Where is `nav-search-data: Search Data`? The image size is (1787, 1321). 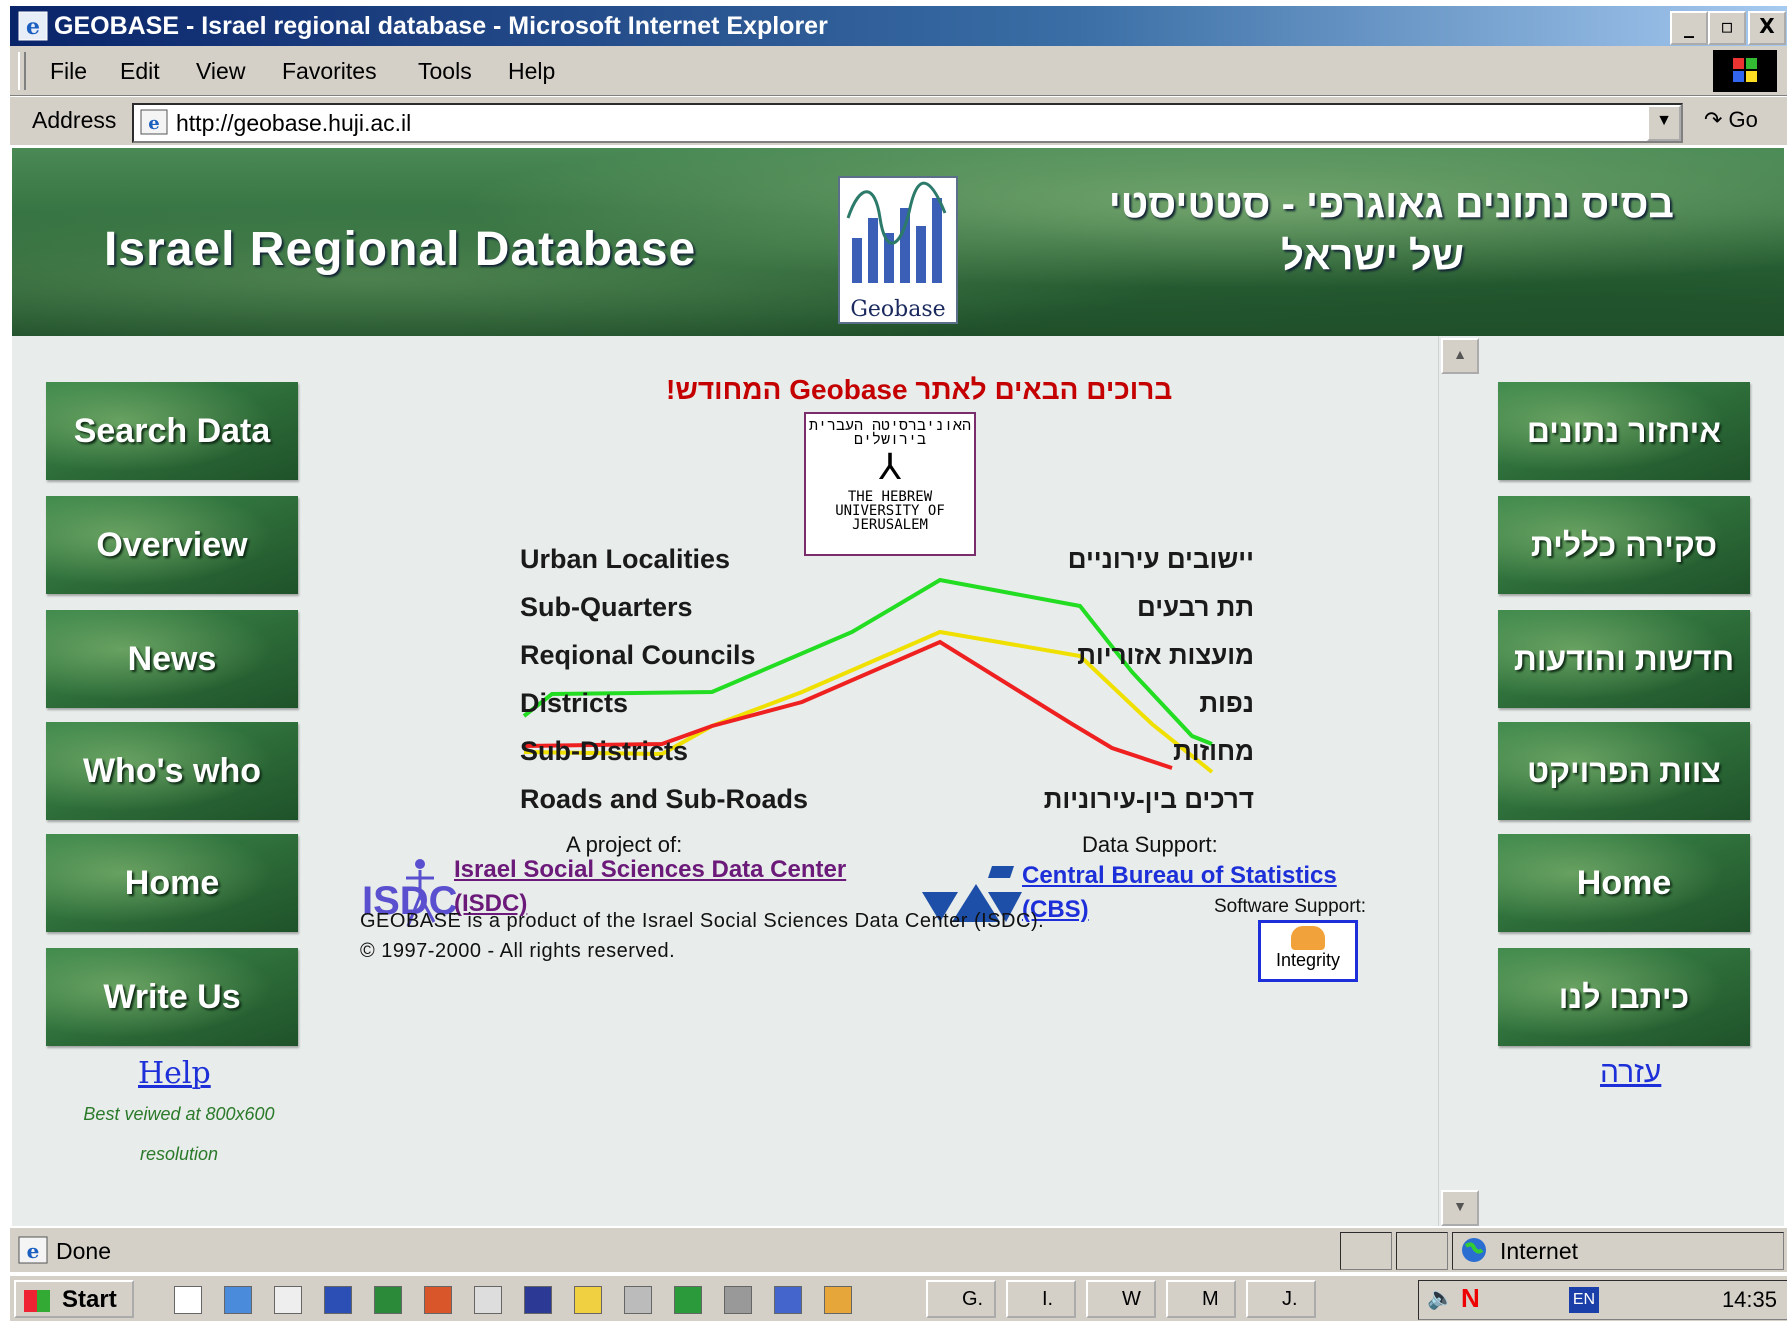 nav-search-data: Search Data is located at coordinates (172, 431).